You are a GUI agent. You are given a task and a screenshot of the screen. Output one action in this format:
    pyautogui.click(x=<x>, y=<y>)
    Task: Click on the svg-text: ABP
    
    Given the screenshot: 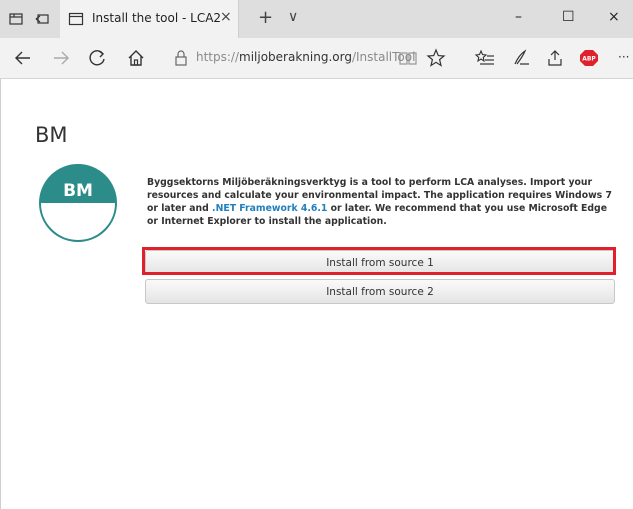 What is the action you would take?
    pyautogui.click(x=589, y=59)
    